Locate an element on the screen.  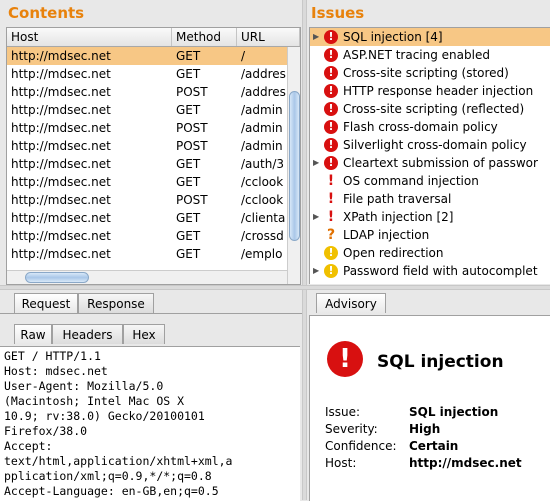
url-cell: /auth/3 is located at coordinates (262, 164).